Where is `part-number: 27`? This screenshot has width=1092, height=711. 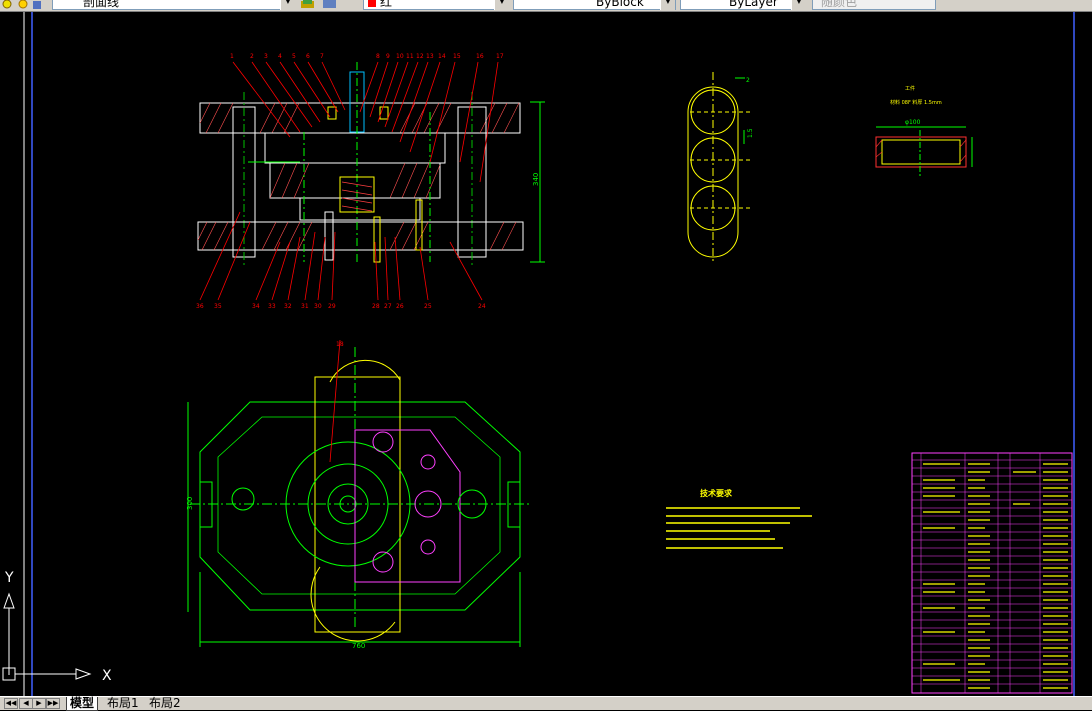
part-number: 27 is located at coordinates (388, 306).